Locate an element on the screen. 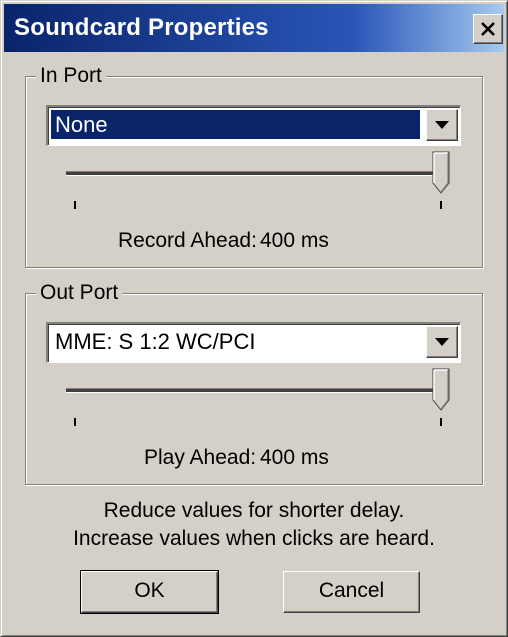 Image resolution: width=508 pixels, height=637 pixels. ok-button: OK is located at coordinates (149, 592).